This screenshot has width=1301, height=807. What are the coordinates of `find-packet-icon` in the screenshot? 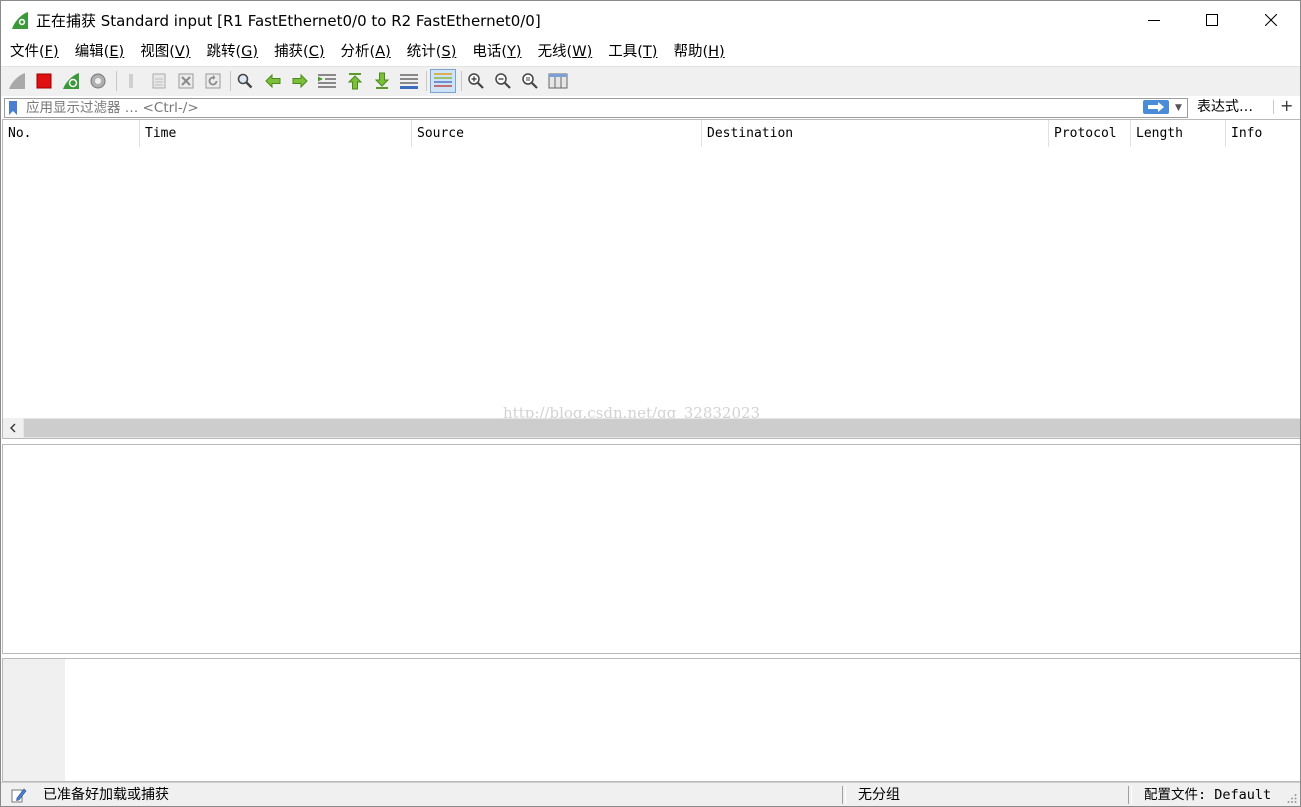 It's located at (245, 81).